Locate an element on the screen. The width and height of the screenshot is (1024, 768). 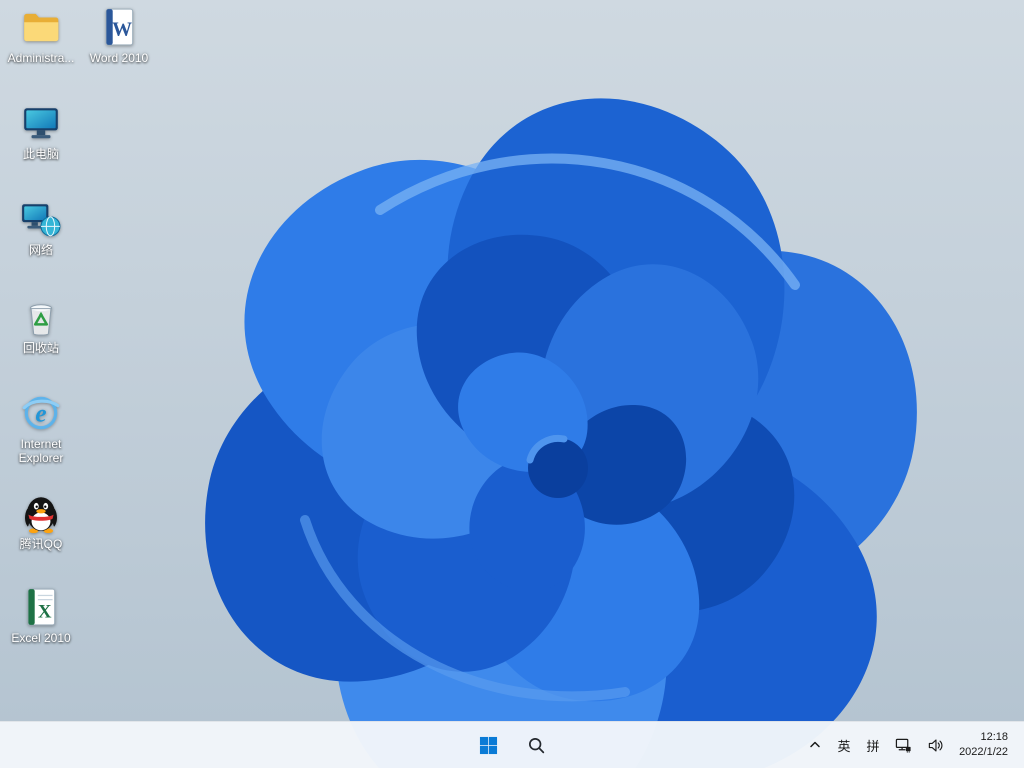
desktop-icon-excel-2010: X Excel 2010 is located at coordinates (41, 615).